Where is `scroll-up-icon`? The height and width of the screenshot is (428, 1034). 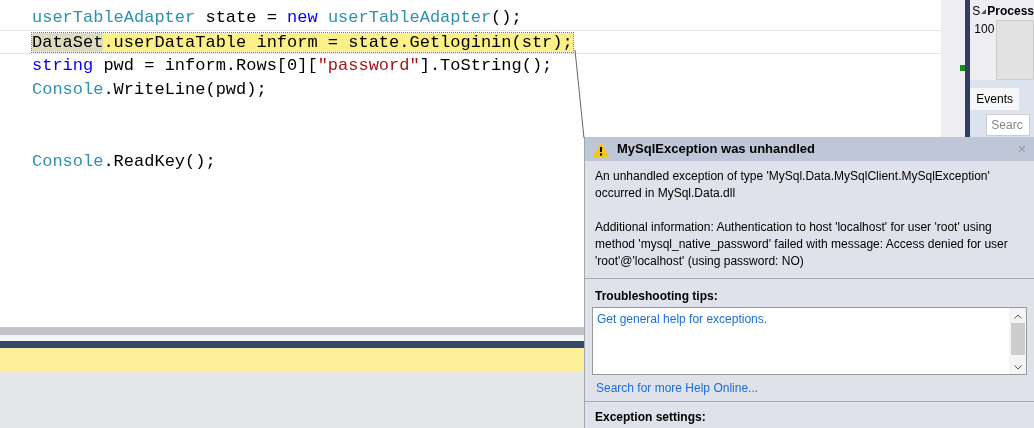
scroll-up-icon is located at coordinates (1017, 316).